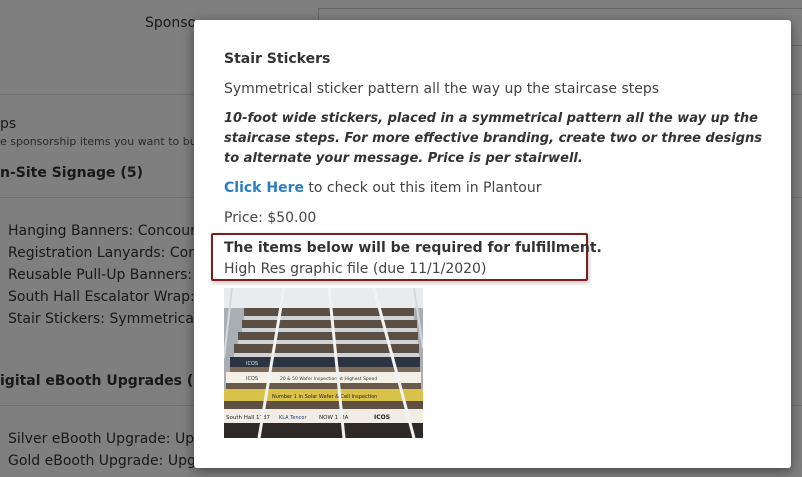 The width and height of the screenshot is (802, 477). I want to click on requirement-item: High Res graphic file (due 11/1/2020), so click(355, 269).